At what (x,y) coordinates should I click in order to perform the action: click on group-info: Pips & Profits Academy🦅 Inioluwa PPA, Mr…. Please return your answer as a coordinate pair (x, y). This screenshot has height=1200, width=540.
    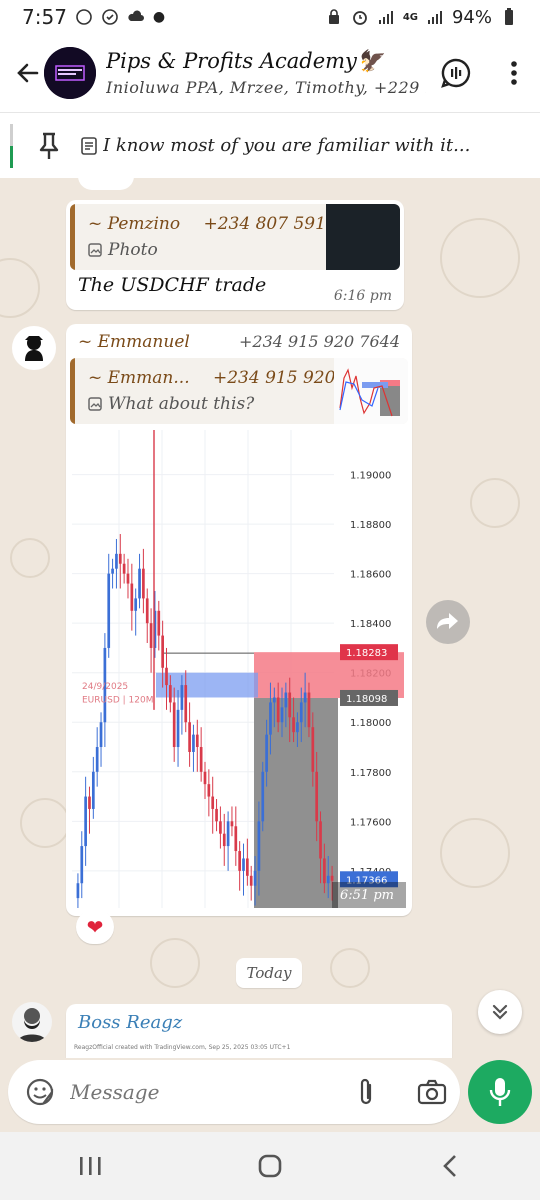
    Looking at the image, I should click on (266, 73).